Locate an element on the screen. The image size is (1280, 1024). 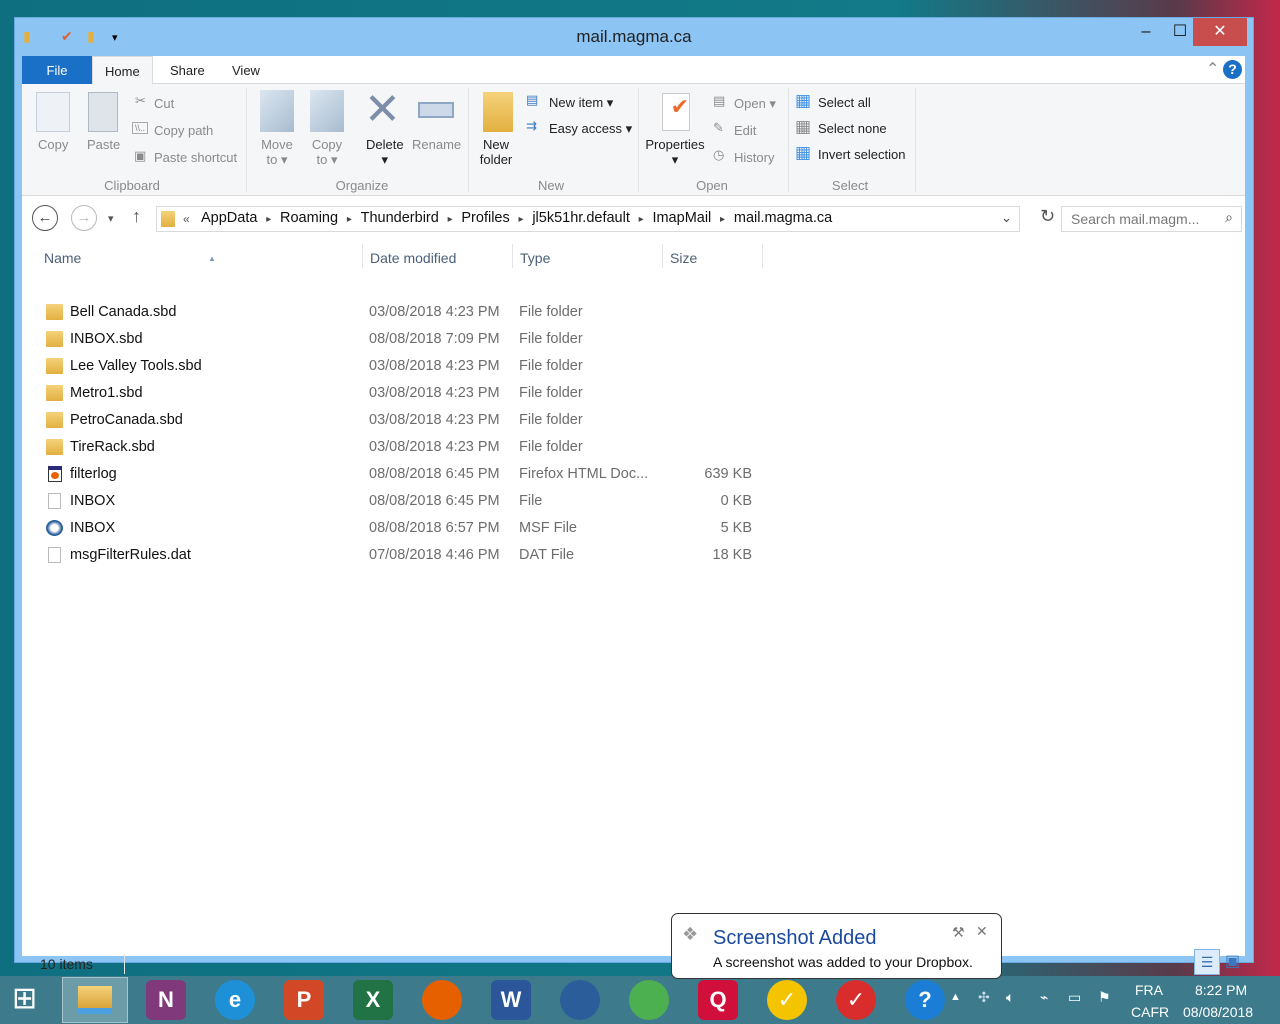
taskbar-app-thunderbird is located at coordinates (580, 1000).